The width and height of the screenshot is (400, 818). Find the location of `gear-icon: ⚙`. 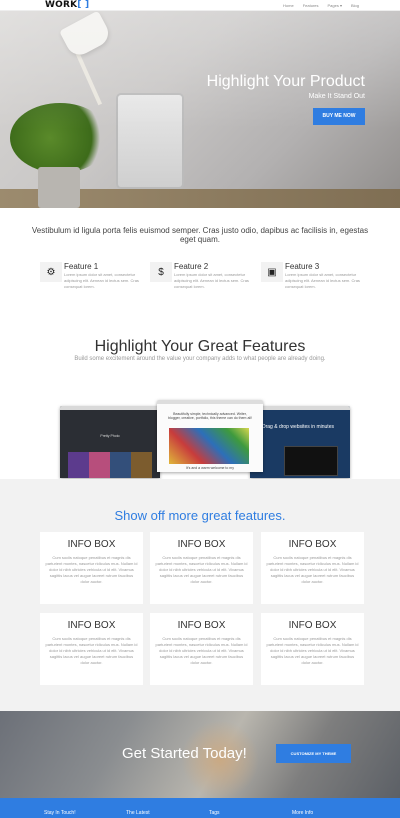

gear-icon: ⚙ is located at coordinates (51, 272).